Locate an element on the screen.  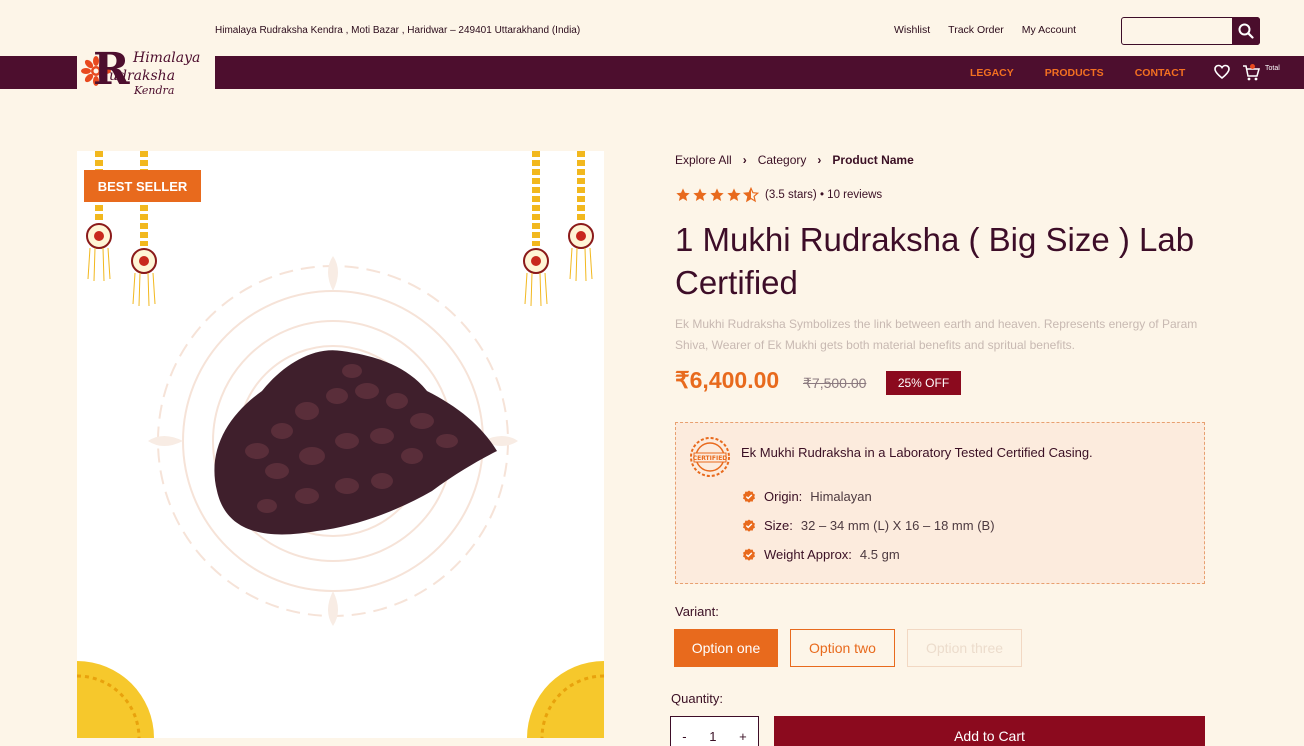
search-input is located at coordinates (1177, 30).